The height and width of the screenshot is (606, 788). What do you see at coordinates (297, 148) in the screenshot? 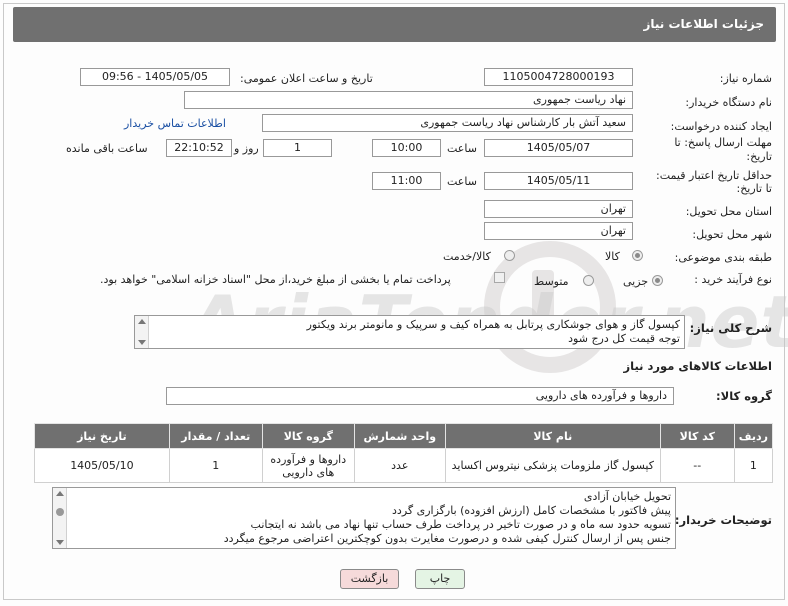
I see `days-remaining-field: 1` at bounding box center [297, 148].